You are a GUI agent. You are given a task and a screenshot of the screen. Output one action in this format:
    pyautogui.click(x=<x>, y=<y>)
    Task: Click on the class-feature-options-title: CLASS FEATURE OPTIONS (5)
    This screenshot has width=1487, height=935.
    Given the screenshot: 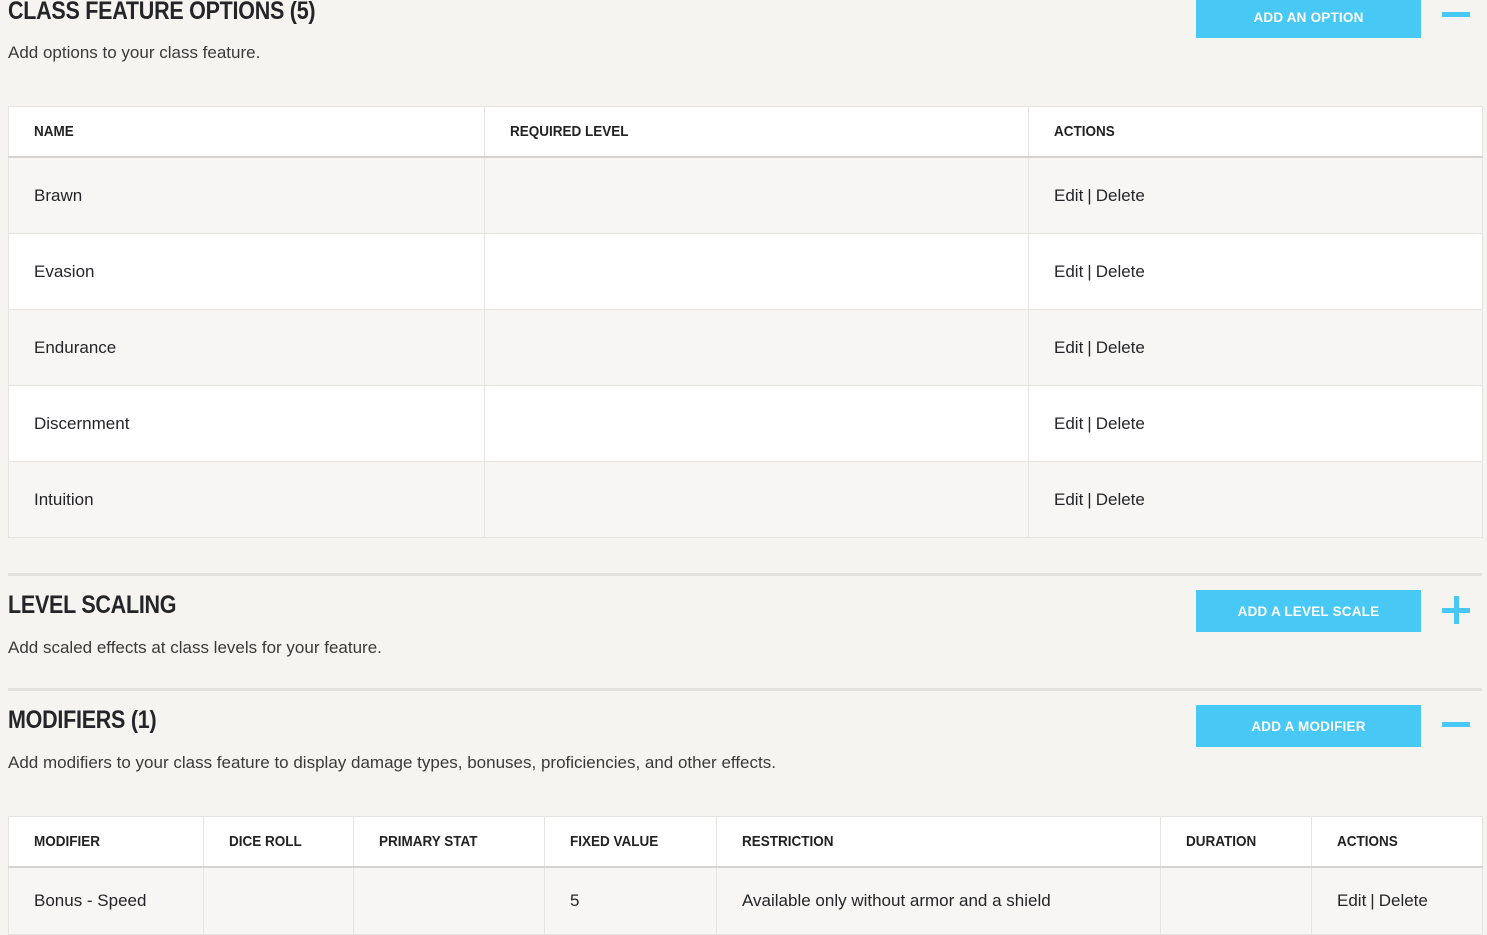 What is the action you would take?
    pyautogui.click(x=162, y=12)
    